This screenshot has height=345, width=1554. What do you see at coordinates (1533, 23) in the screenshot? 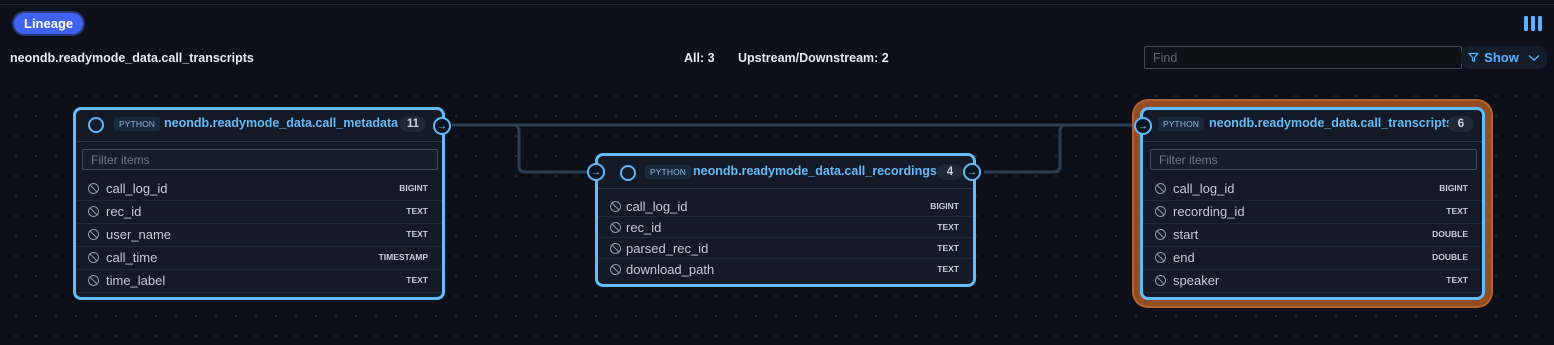
I see `columns-icon` at bounding box center [1533, 23].